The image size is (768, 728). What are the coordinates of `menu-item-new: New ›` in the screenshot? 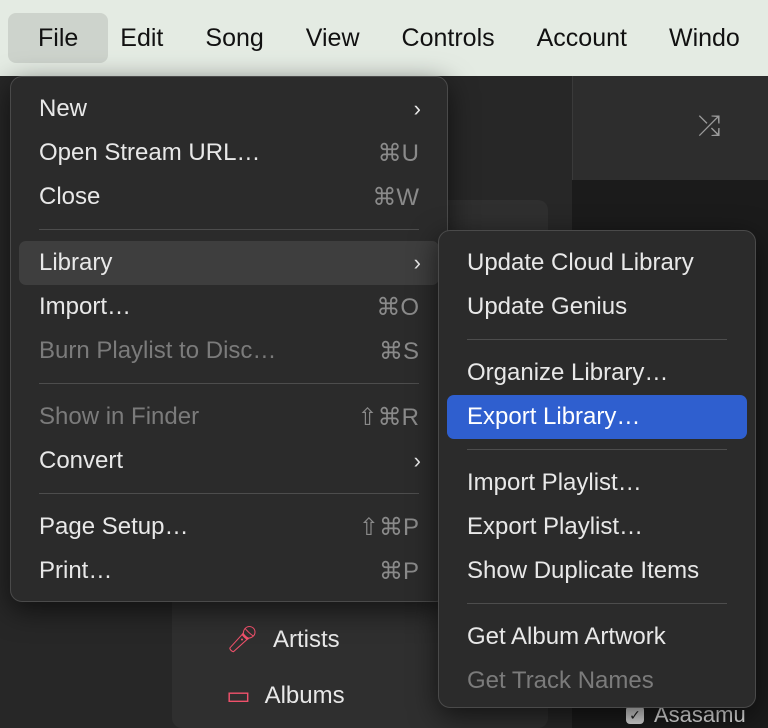 It's located at (229, 109).